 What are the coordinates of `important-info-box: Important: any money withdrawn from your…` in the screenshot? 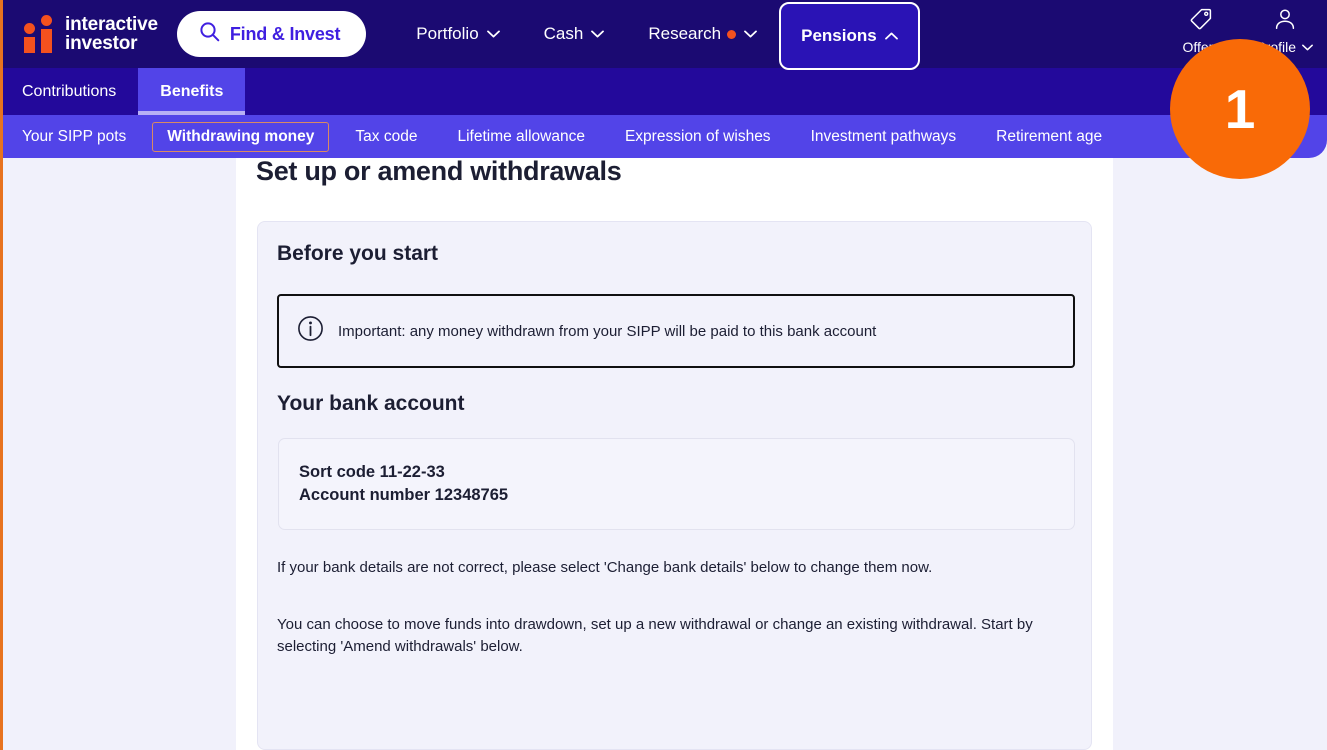 It's located at (676, 331).